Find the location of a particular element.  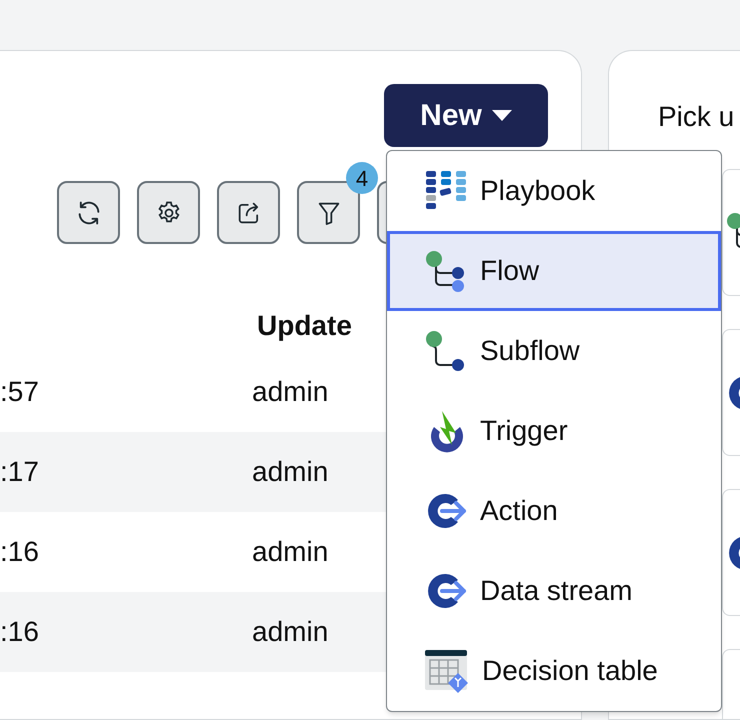

new-button: New is located at coordinates (466, 115).